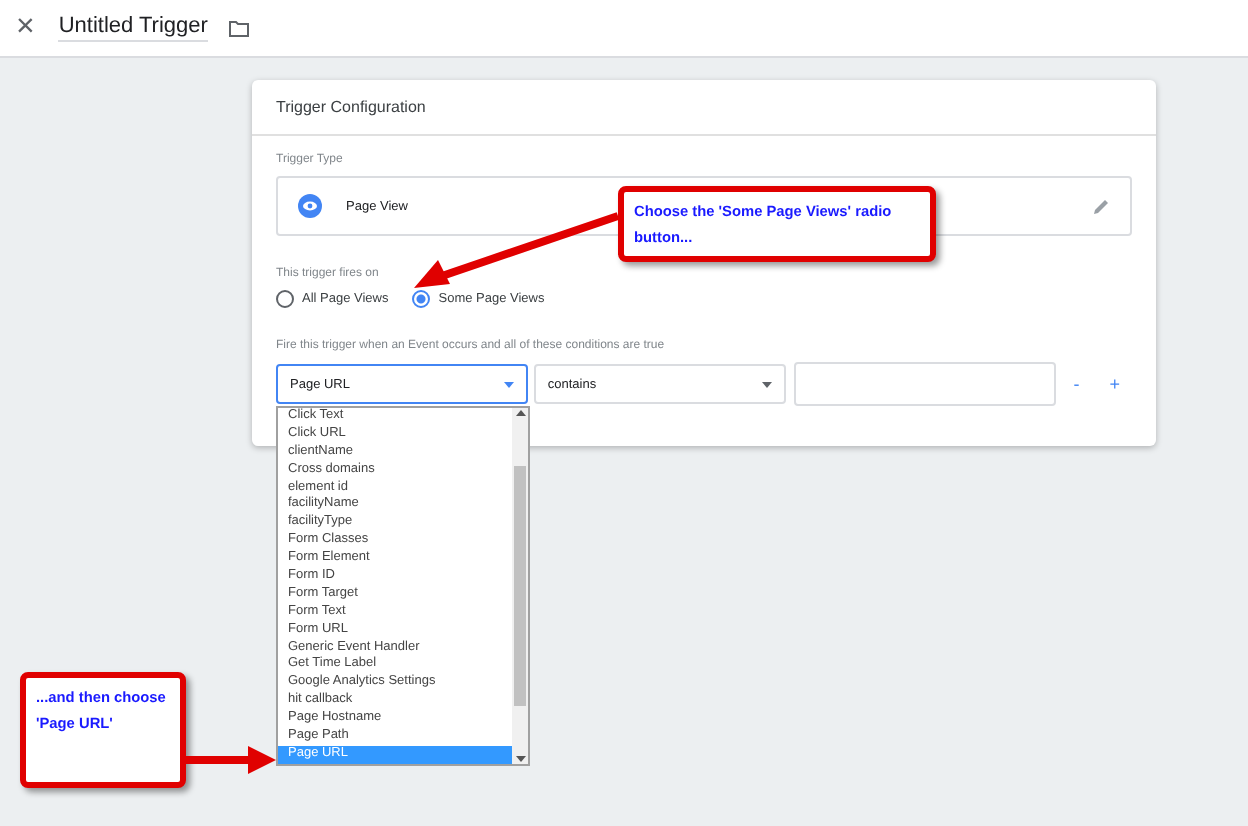 The image size is (1248, 826). What do you see at coordinates (1114, 384) in the screenshot?
I see `add-button: +` at bounding box center [1114, 384].